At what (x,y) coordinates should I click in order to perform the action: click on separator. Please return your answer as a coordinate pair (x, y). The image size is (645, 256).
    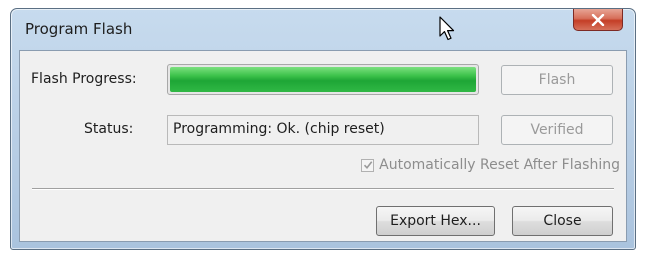
    Looking at the image, I should click on (323, 189).